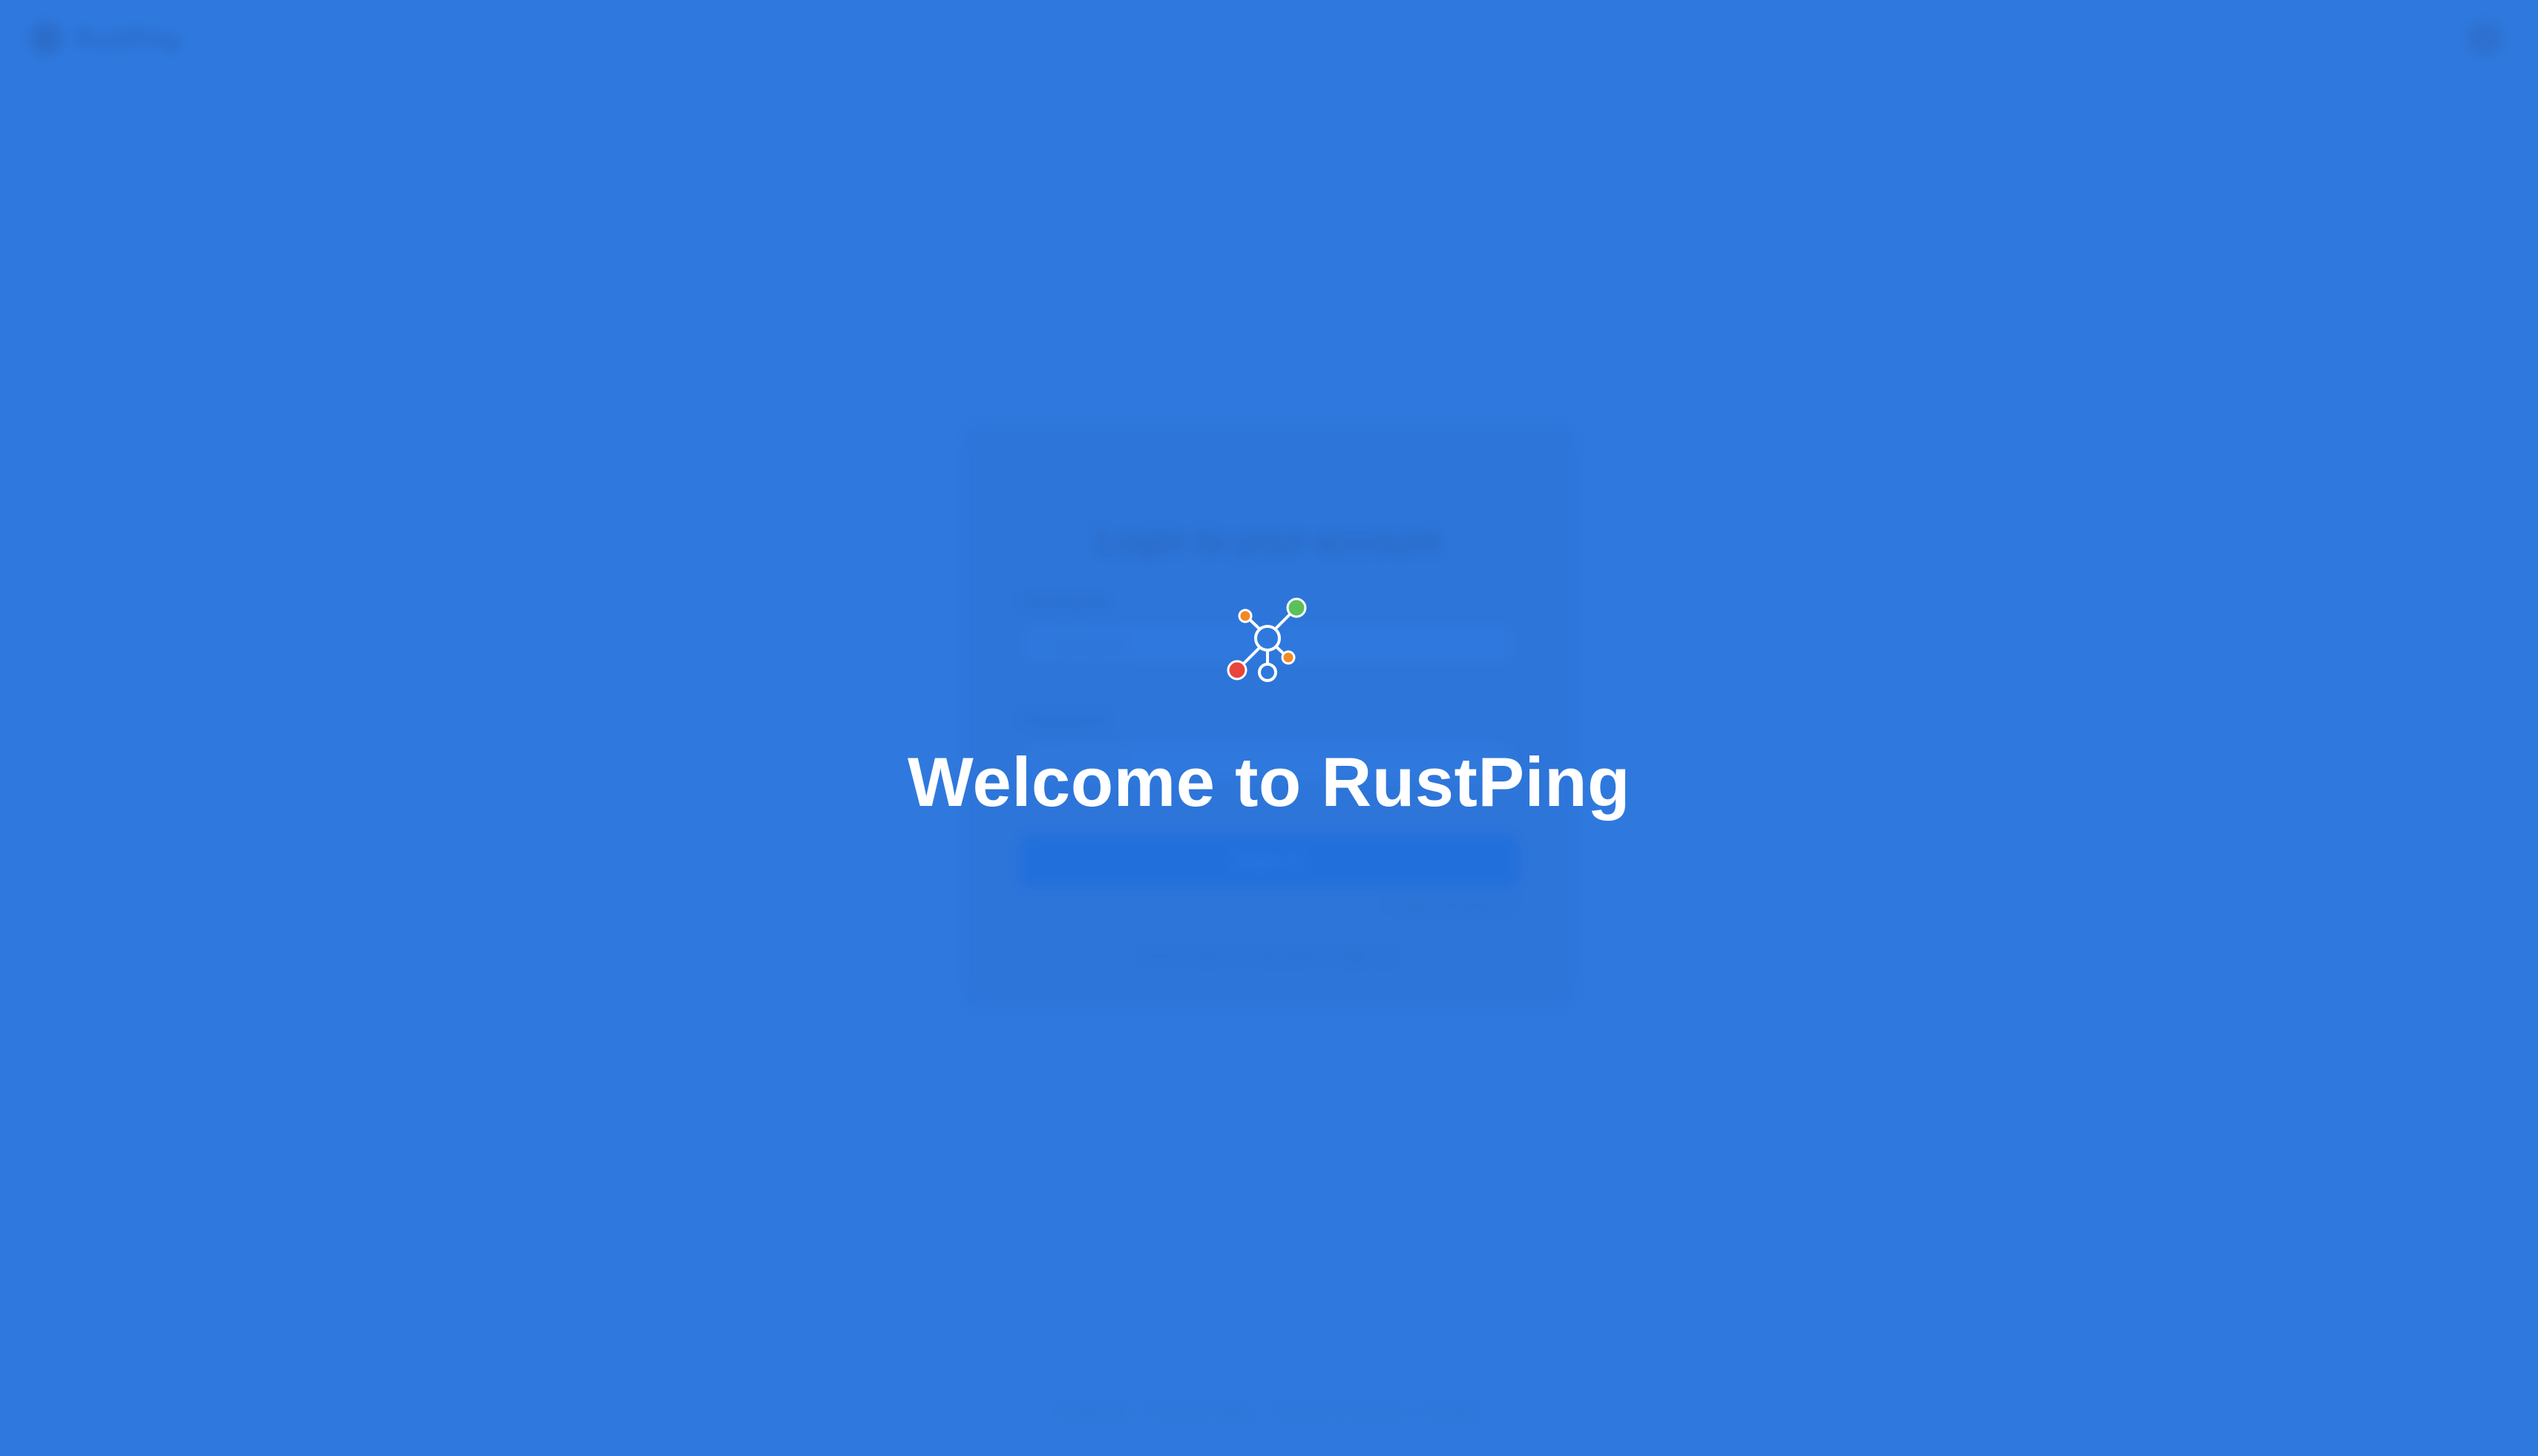 The width and height of the screenshot is (2538, 1456). What do you see at coordinates (1237, 671) in the screenshot?
I see `red-node` at bounding box center [1237, 671].